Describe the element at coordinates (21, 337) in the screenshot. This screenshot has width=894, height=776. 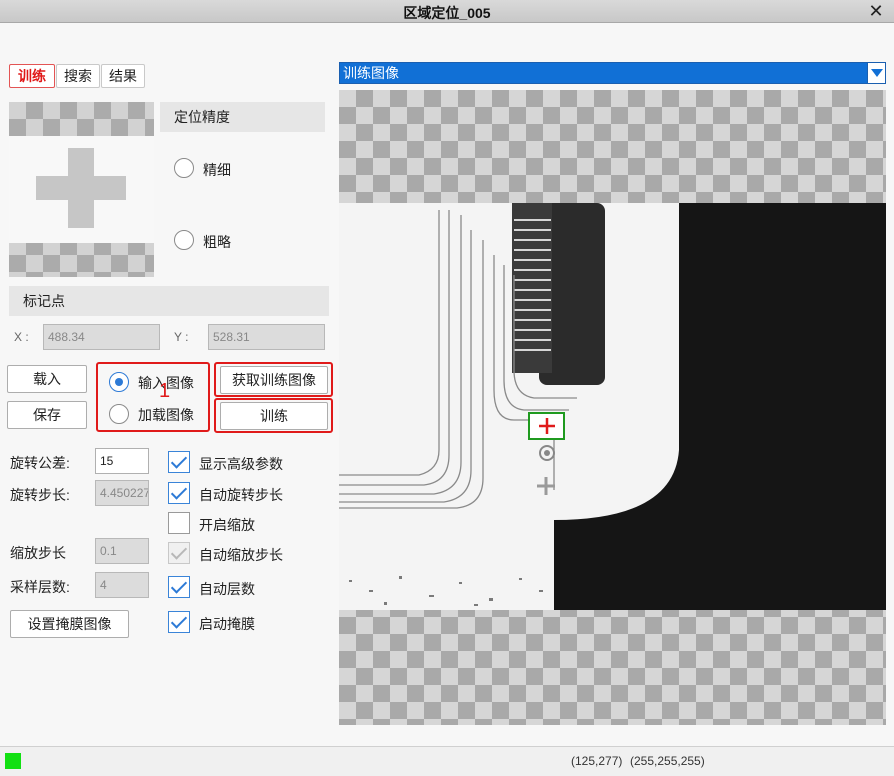
I see `x-label: X :` at that location.